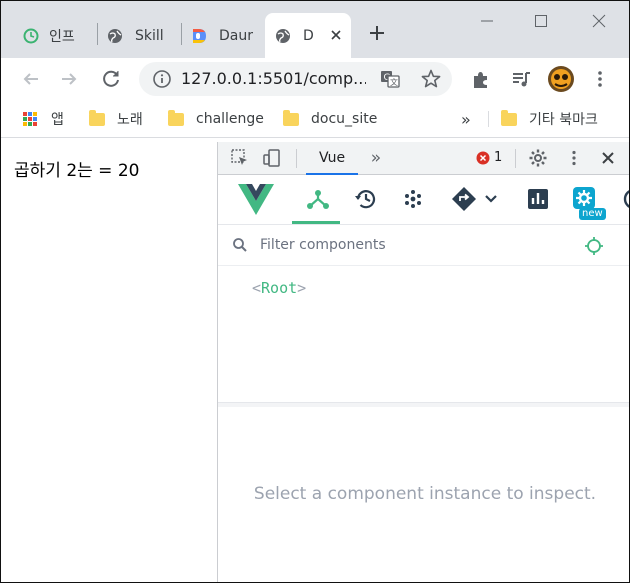 The width and height of the screenshot is (630, 583). I want to click on chevron-double-right-icon: », so click(466, 119).